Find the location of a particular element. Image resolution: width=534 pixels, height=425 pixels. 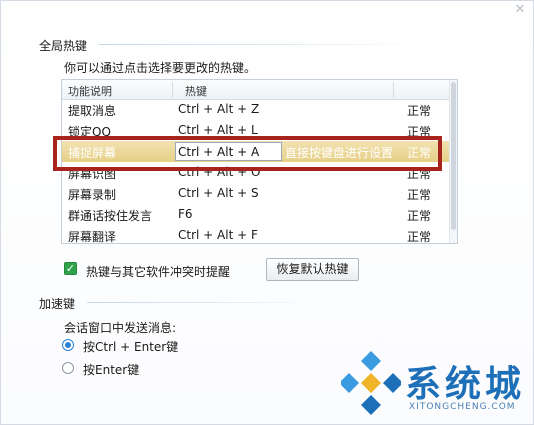

table-row-selected: 捕捉屏幕 直接按键盘进行设置 正常 is located at coordinates (256, 151).